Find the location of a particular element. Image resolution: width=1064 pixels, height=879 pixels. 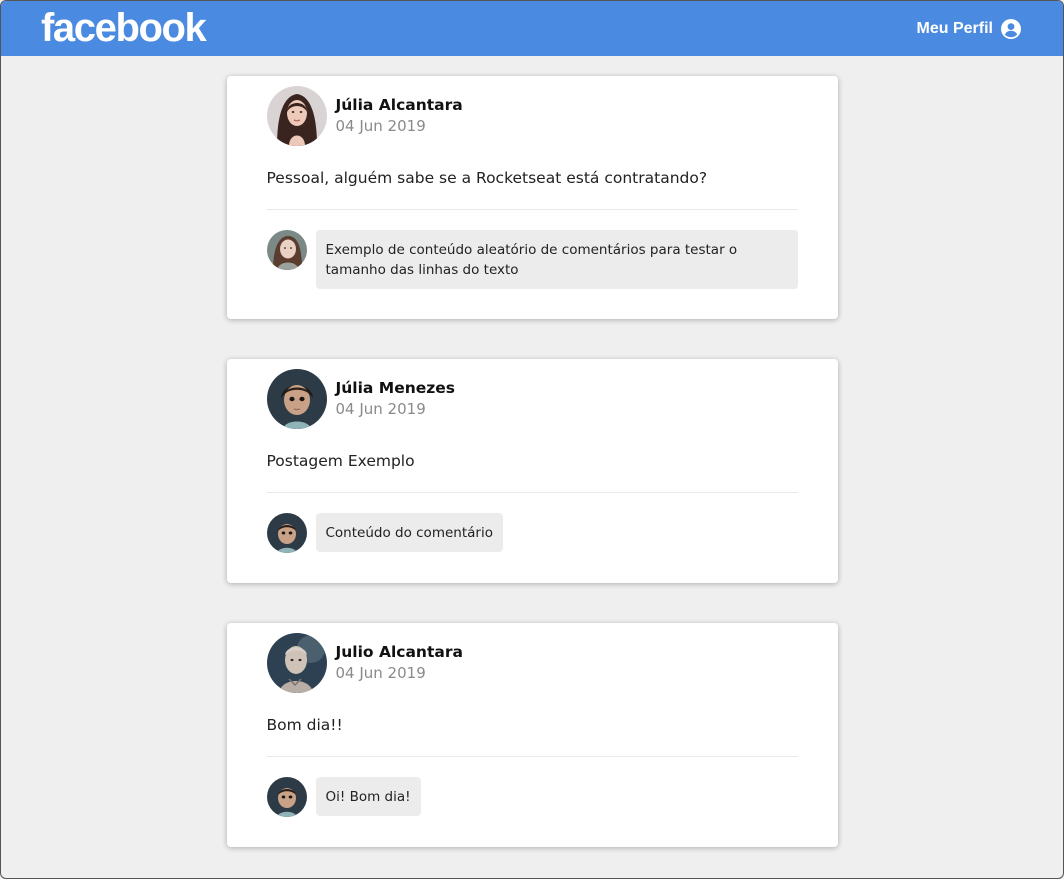

my-profile-link: Meu Perfil is located at coordinates (968, 28).